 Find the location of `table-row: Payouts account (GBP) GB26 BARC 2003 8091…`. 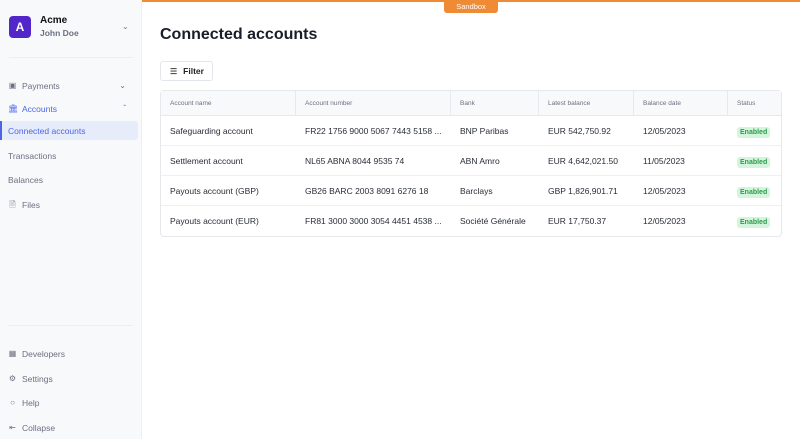

table-row: Payouts account (GBP) GB26 BARC 2003 8091… is located at coordinates (471, 191).